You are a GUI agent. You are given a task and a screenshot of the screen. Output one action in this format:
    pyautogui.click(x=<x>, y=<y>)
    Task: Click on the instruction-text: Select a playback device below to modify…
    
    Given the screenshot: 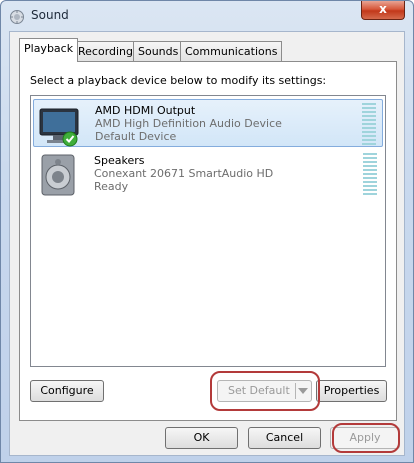 What is the action you would take?
    pyautogui.click(x=178, y=80)
    